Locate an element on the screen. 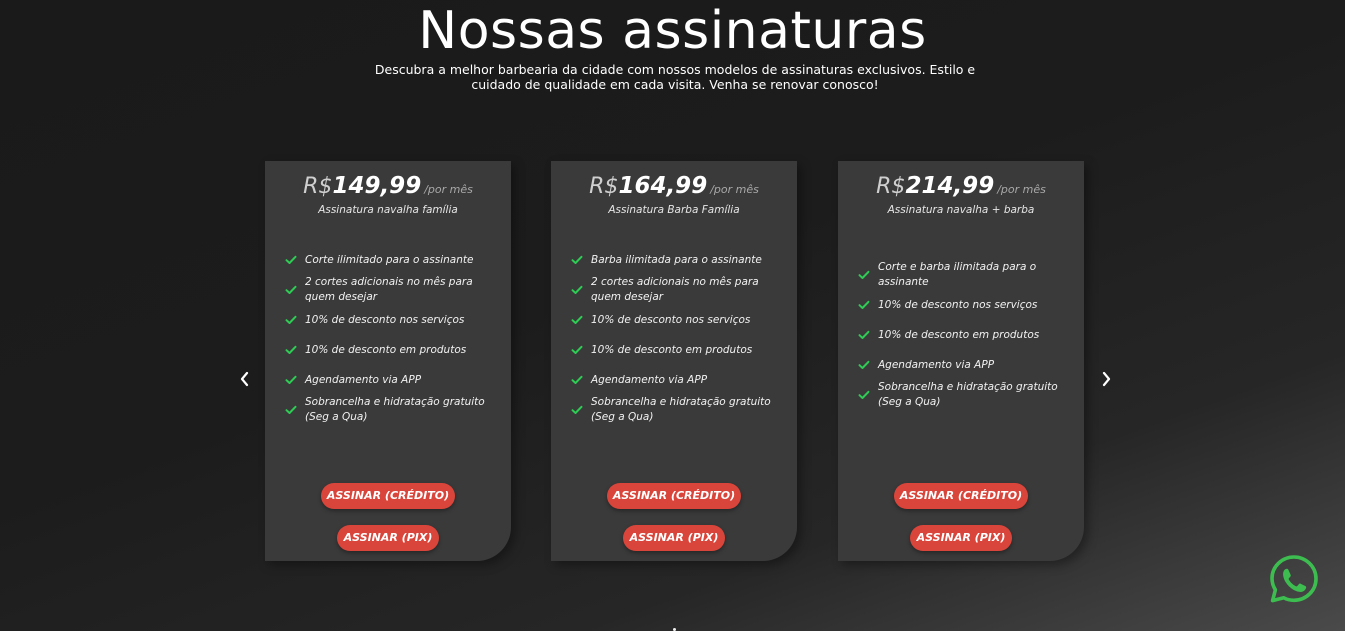  feature-item: Corte e barba ilimitada para o assinante is located at coordinates (963, 275).